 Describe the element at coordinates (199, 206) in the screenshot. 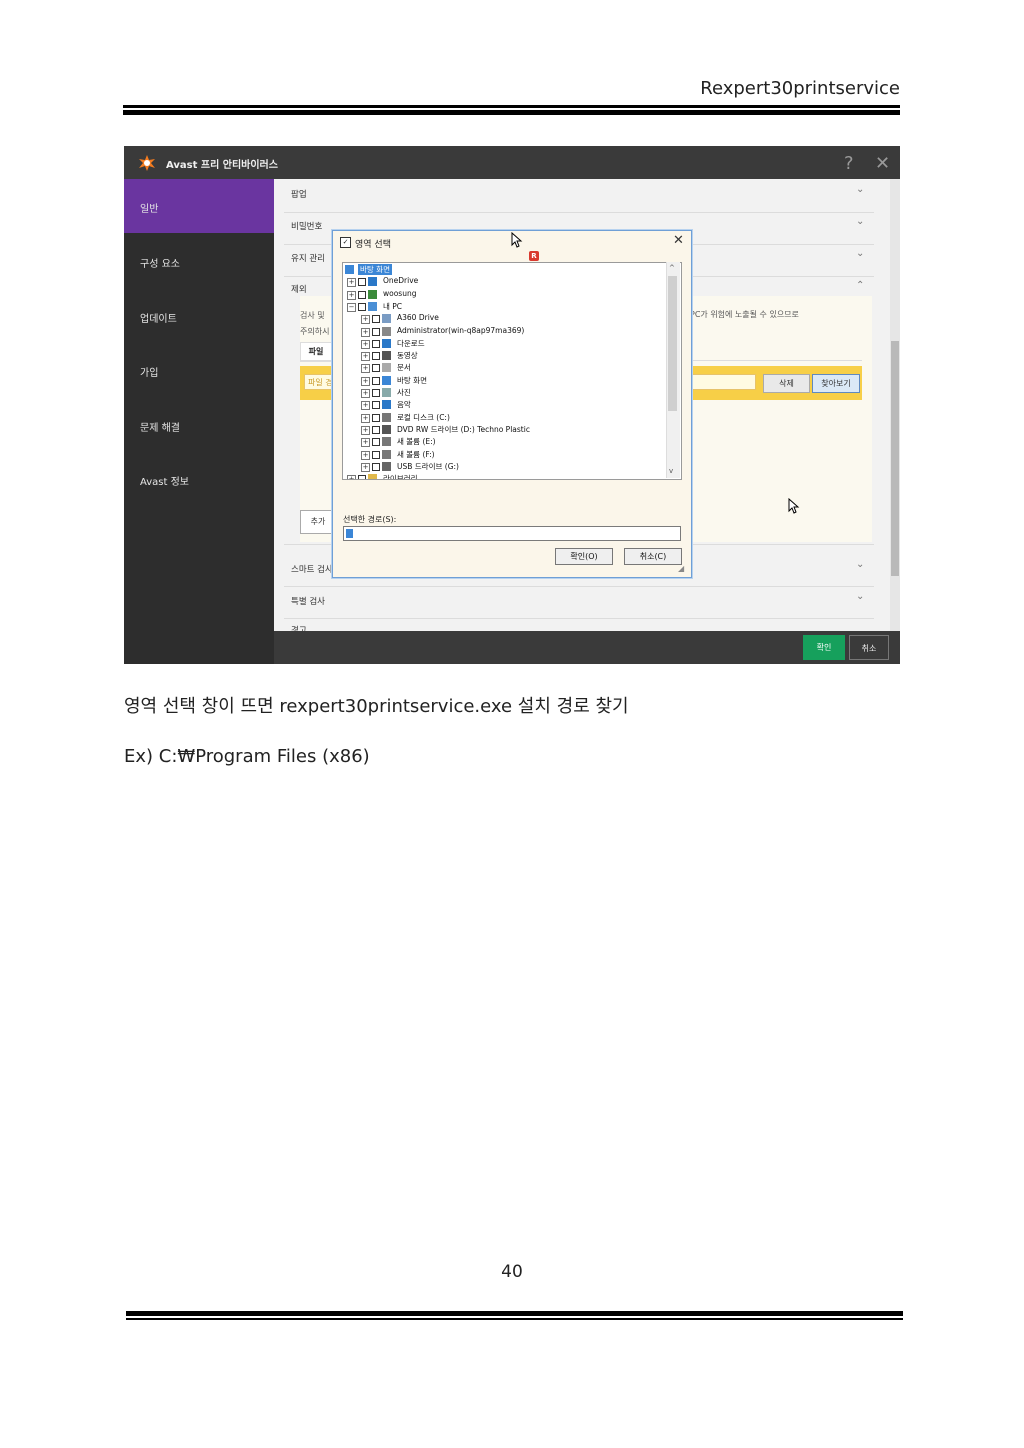

I see `sidebar-item-general: 일반` at that location.